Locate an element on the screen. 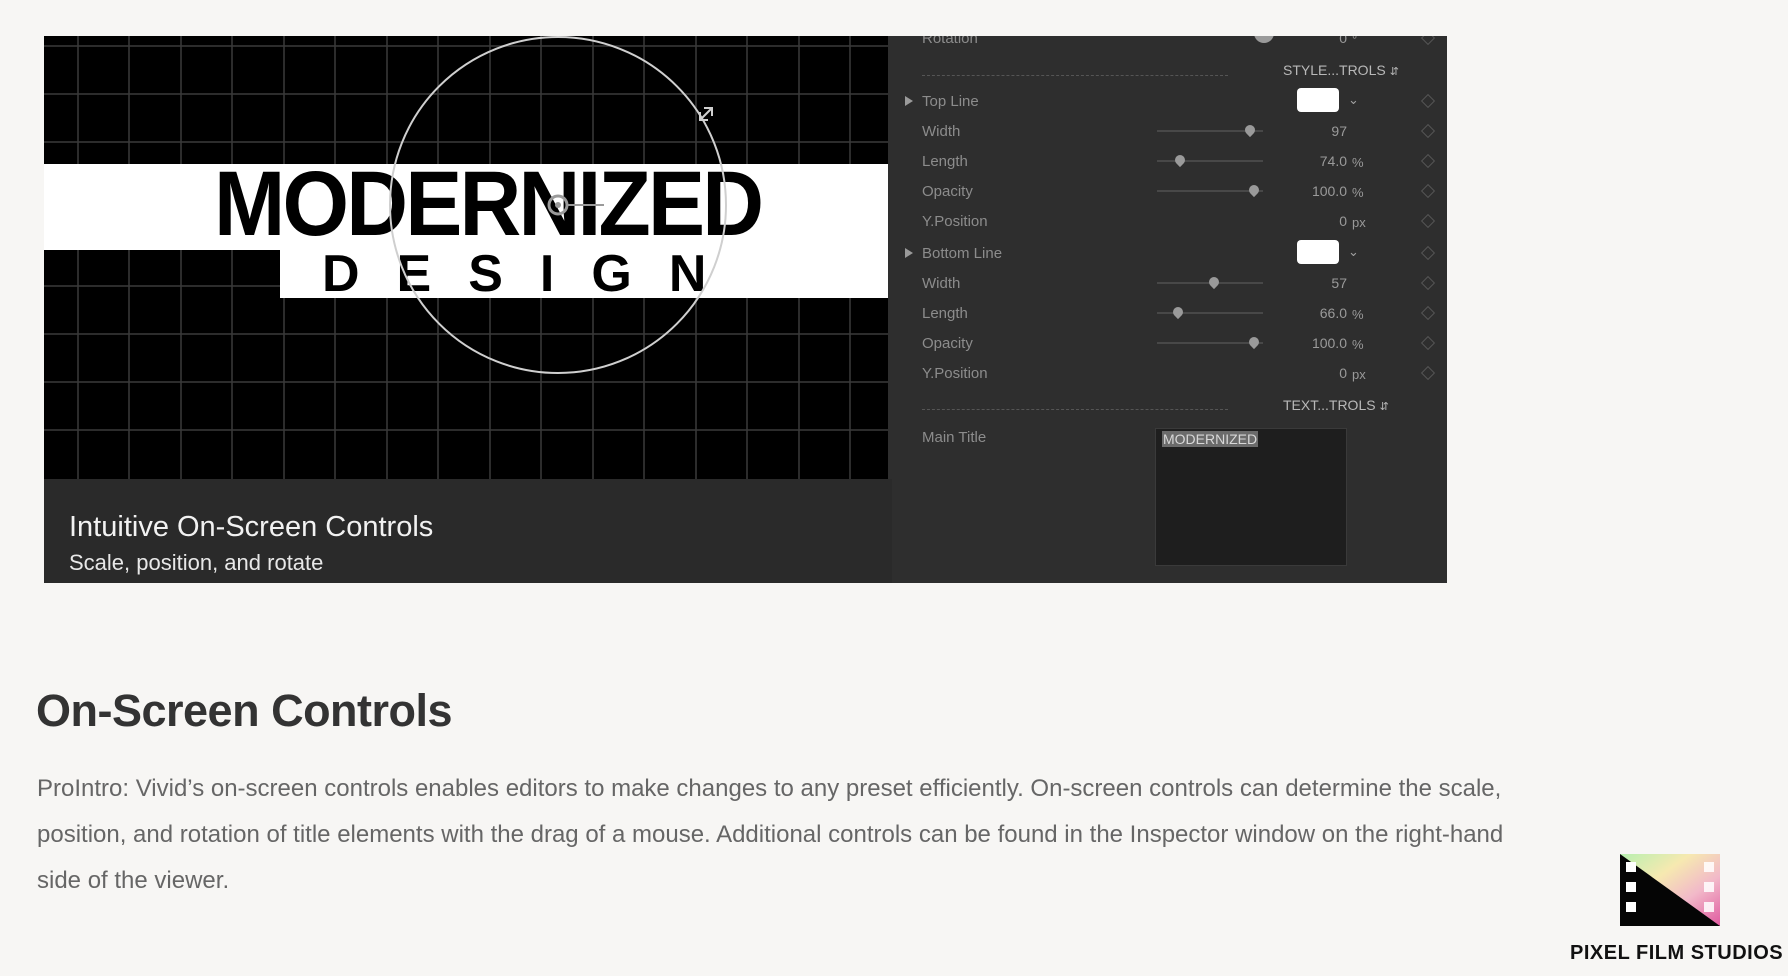 The image size is (1788, 976). pixel-film-studios-logo: PIXEL FILM STUDIOS is located at coordinates (1672, 910).